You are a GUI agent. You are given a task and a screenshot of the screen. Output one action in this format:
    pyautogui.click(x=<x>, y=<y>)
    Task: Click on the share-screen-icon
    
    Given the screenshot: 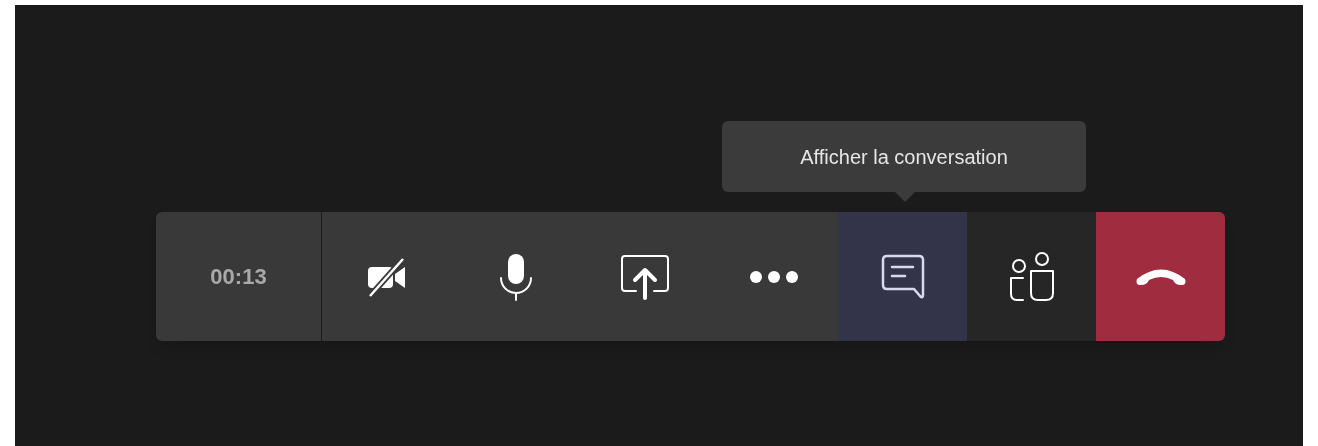 What is the action you would take?
    pyautogui.click(x=644, y=276)
    